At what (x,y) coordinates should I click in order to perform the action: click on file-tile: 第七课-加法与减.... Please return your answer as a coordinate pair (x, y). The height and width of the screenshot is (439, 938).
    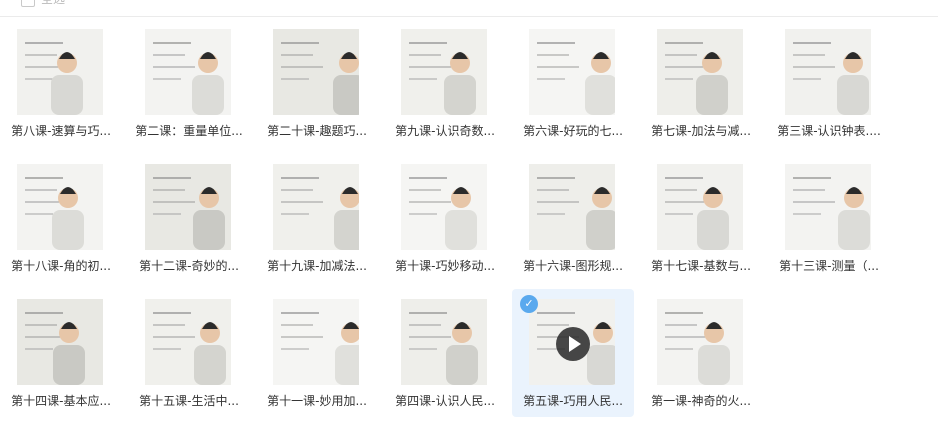
    Looking at the image, I should click on (701, 83).